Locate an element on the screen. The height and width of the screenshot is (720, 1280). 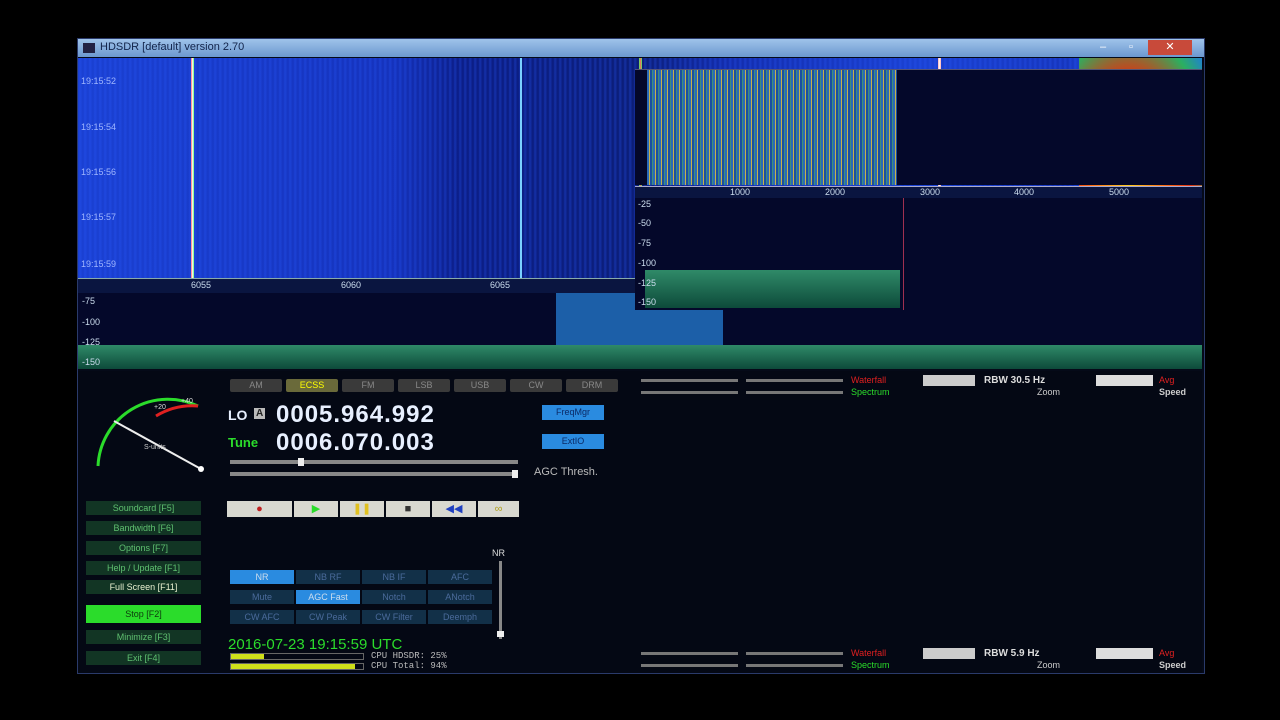
minimize-app-button: Minimize [F3] is located at coordinates (143, 637).